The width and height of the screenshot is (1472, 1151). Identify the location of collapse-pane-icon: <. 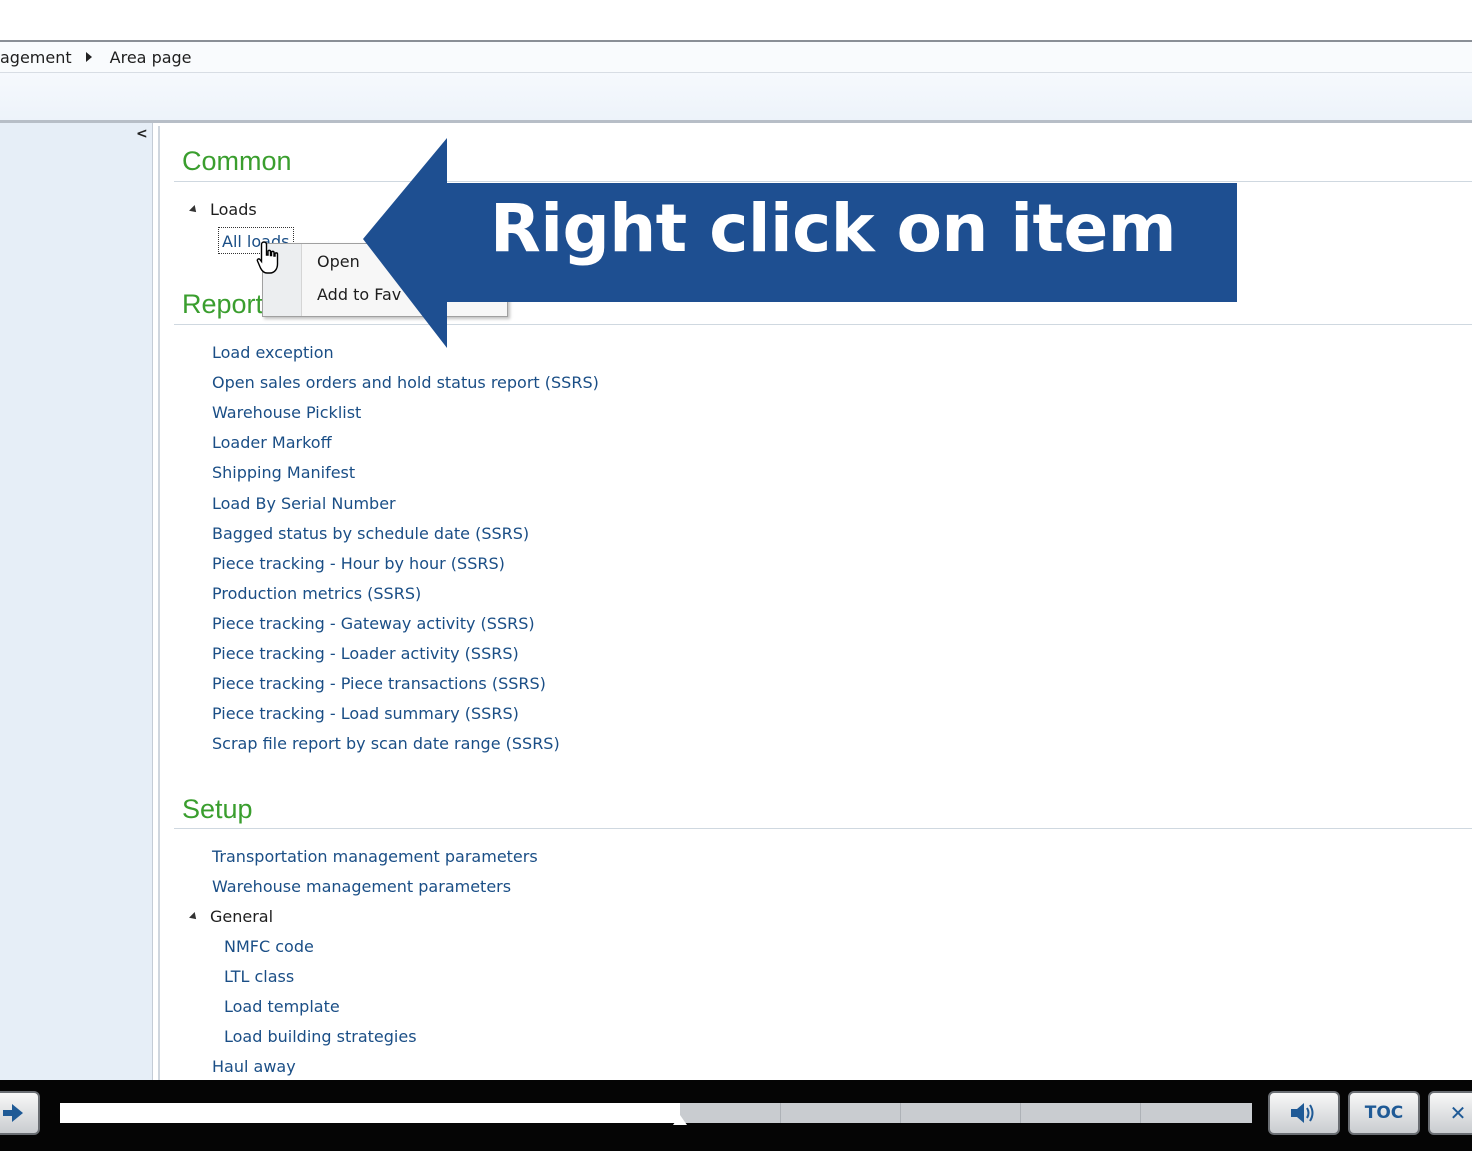
(142, 134).